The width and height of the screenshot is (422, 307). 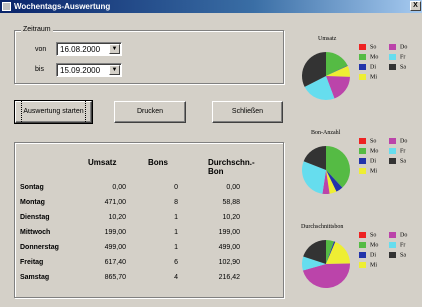 I want to click on von-date-value: 16.08.2000, so click(x=80, y=49).